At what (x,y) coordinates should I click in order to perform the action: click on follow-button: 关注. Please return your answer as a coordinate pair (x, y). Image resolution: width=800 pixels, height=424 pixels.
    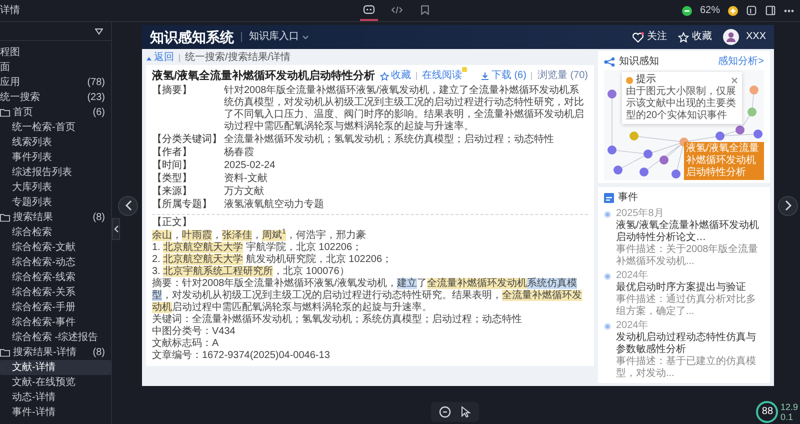
    Looking at the image, I should click on (649, 37).